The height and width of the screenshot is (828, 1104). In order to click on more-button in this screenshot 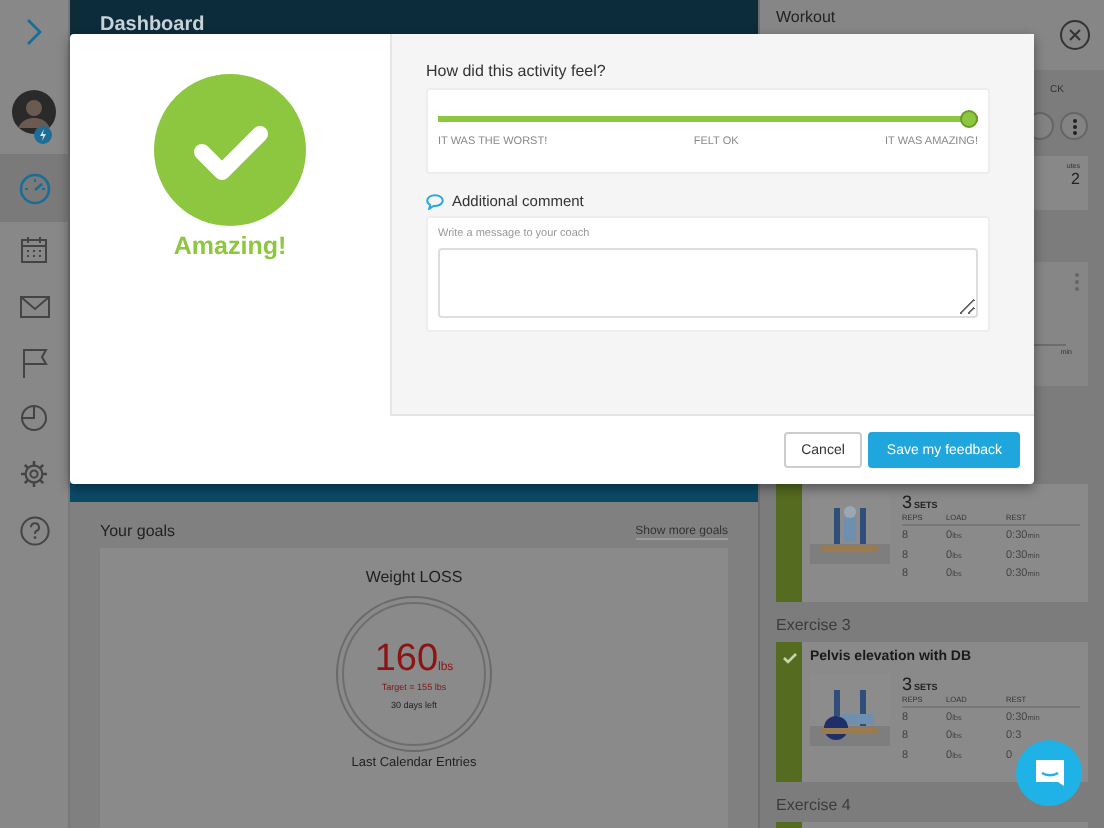, I will do `click(1074, 126)`.